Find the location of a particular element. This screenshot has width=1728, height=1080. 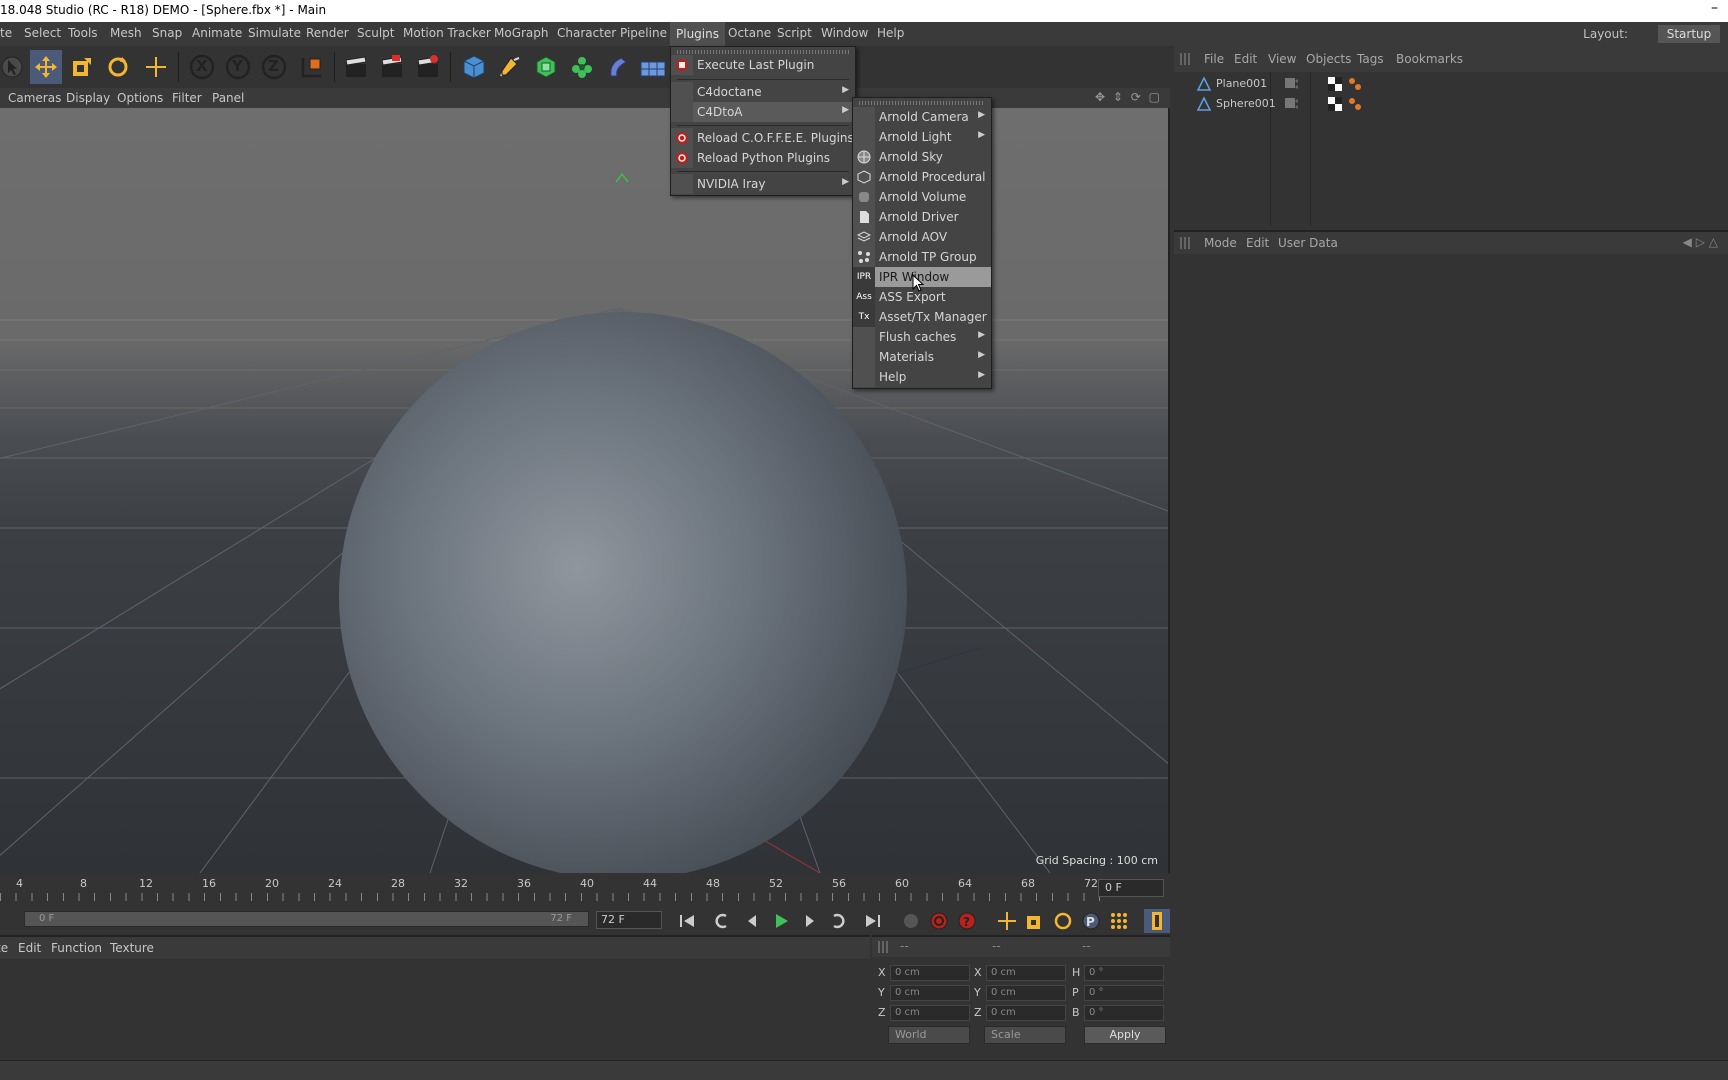

menu-item-reload-coffee-plugins: Reload C.O.F.F.E.E. Plugins is located at coordinates (763, 138).